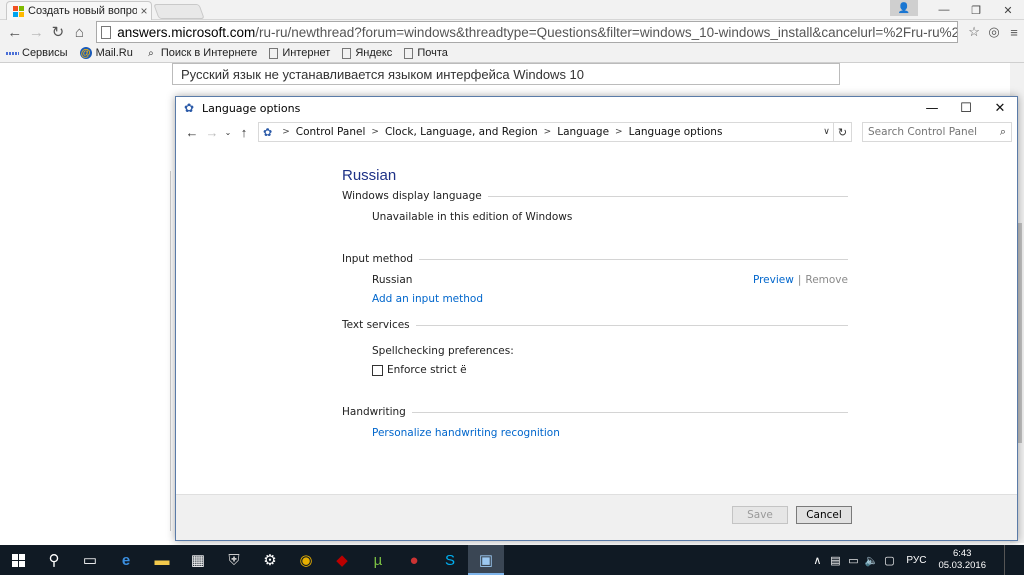 This screenshot has width=1024, height=575. What do you see at coordinates (931, 132) in the screenshot?
I see `search-input` at bounding box center [931, 132].